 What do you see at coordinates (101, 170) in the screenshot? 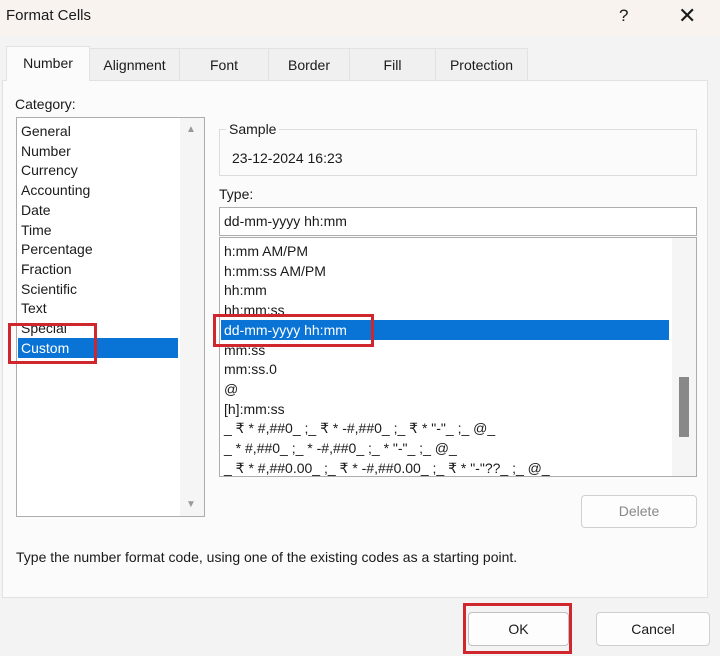
I see `category-list-item: Currency` at bounding box center [101, 170].